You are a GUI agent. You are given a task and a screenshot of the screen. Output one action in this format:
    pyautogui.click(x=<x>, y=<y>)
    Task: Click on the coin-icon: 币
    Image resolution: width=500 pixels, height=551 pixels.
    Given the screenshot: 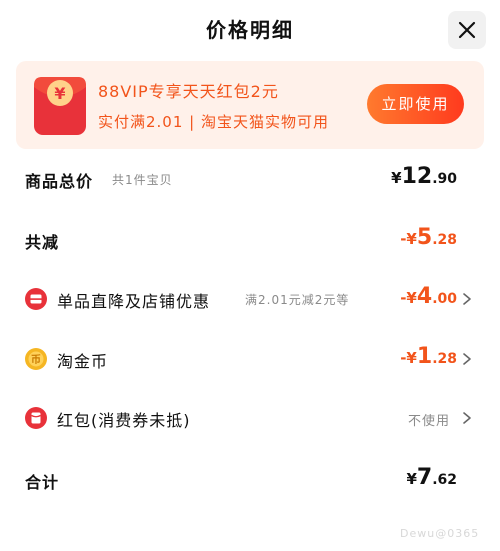 What is the action you would take?
    pyautogui.click(x=36, y=359)
    